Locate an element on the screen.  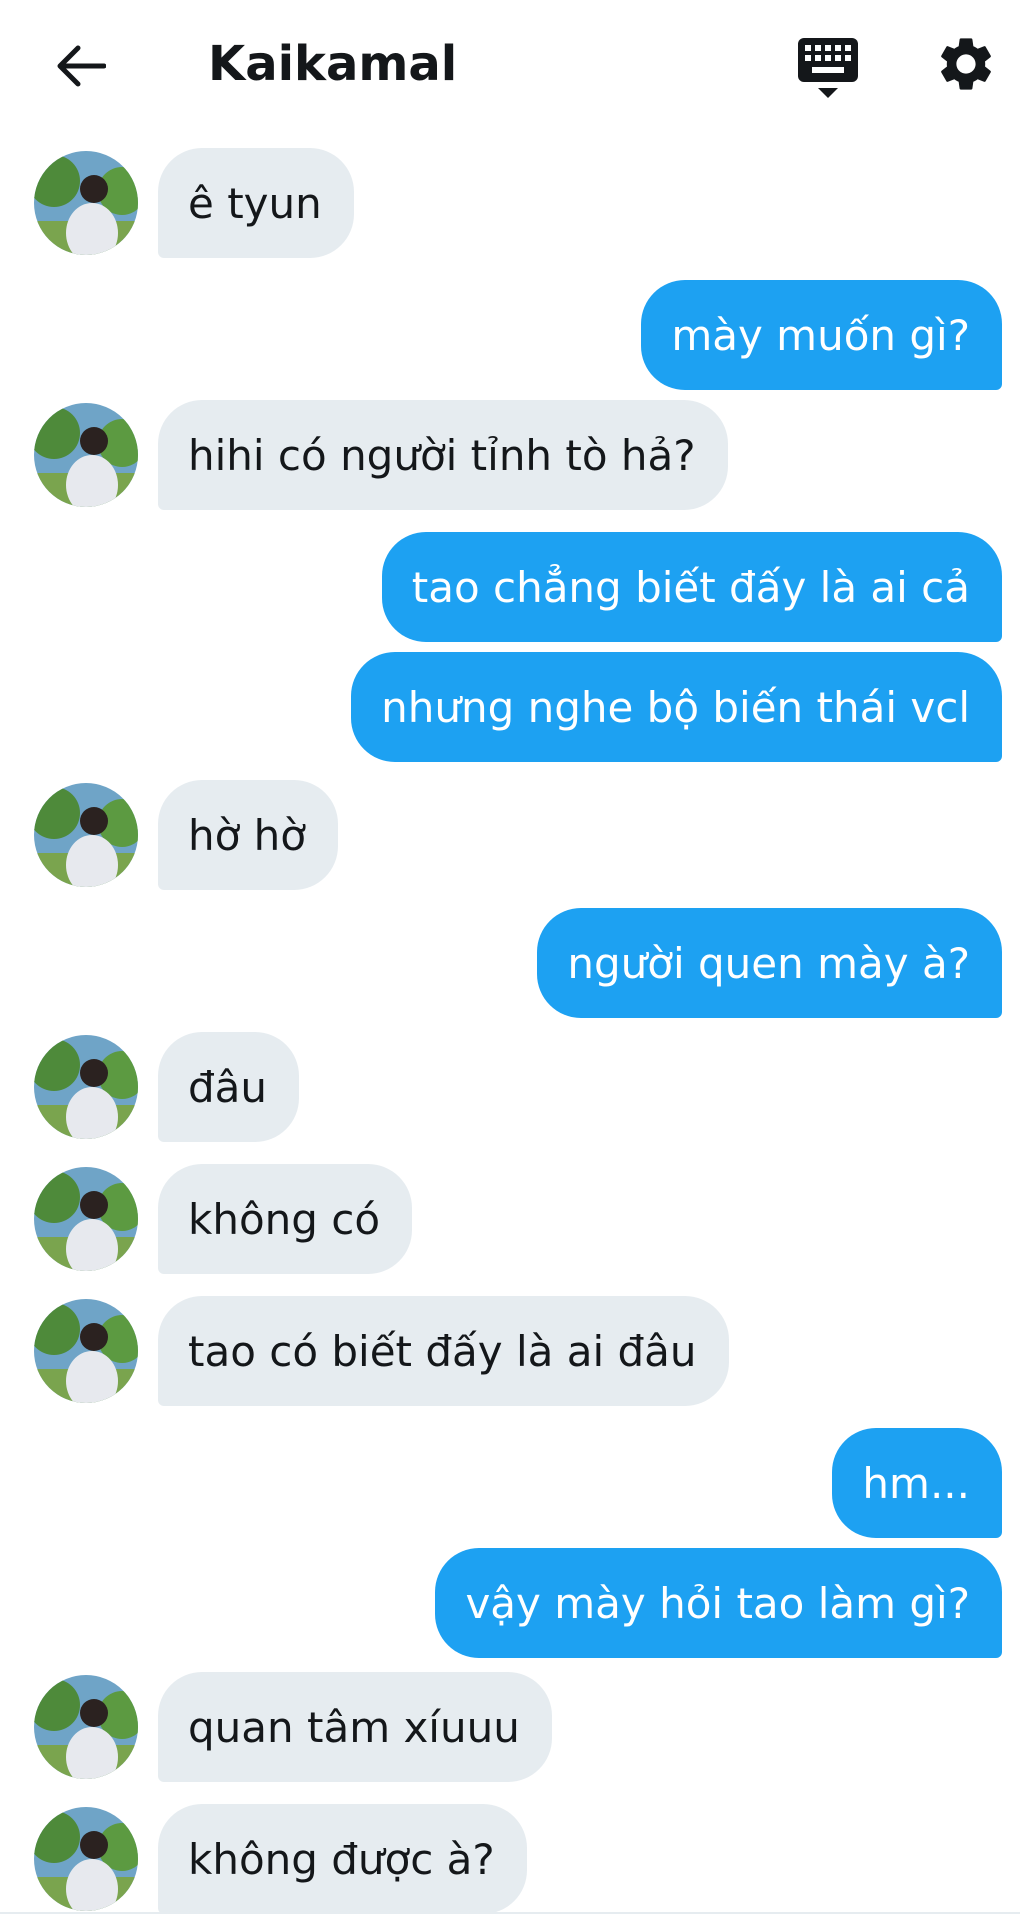
message-incoming: tao có biết đấy là ai đâu is located at coordinates (381, 1351).